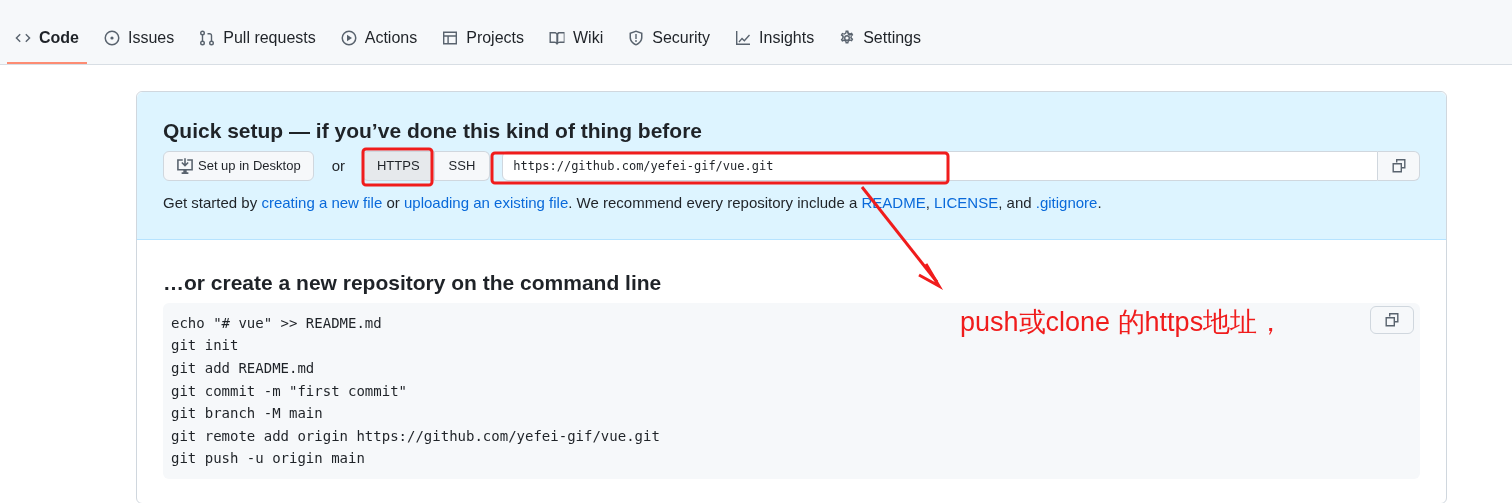  What do you see at coordinates (483, 39) in the screenshot?
I see `nav-tab: Projects` at bounding box center [483, 39].